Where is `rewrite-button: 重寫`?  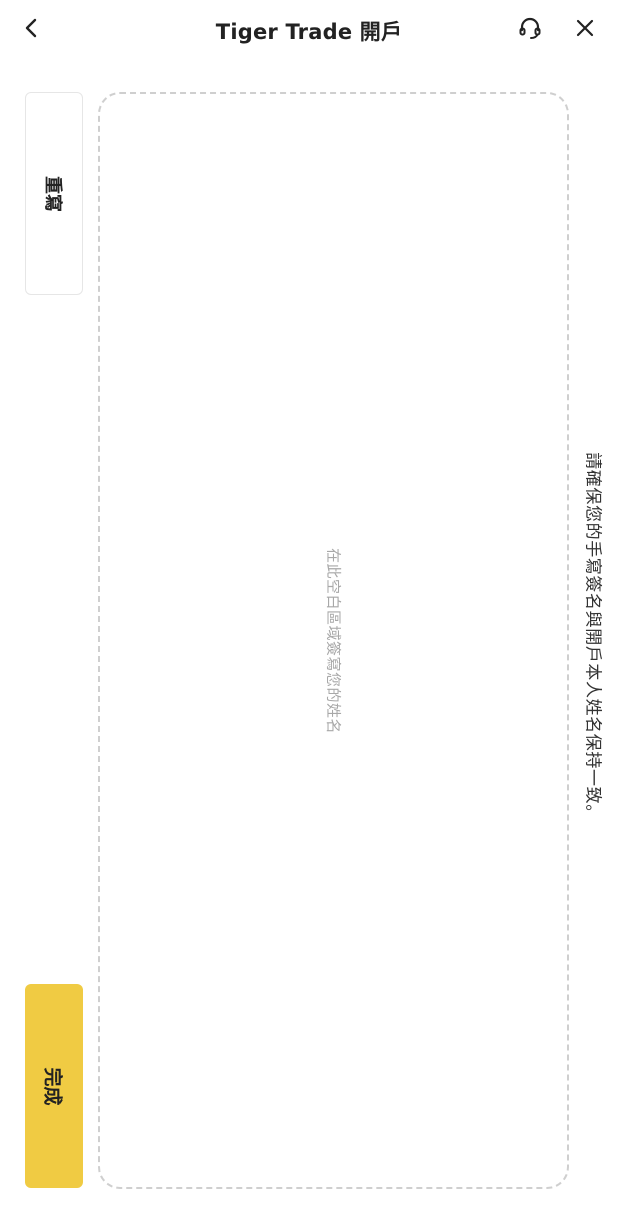
rewrite-button: 重寫 is located at coordinates (54, 193).